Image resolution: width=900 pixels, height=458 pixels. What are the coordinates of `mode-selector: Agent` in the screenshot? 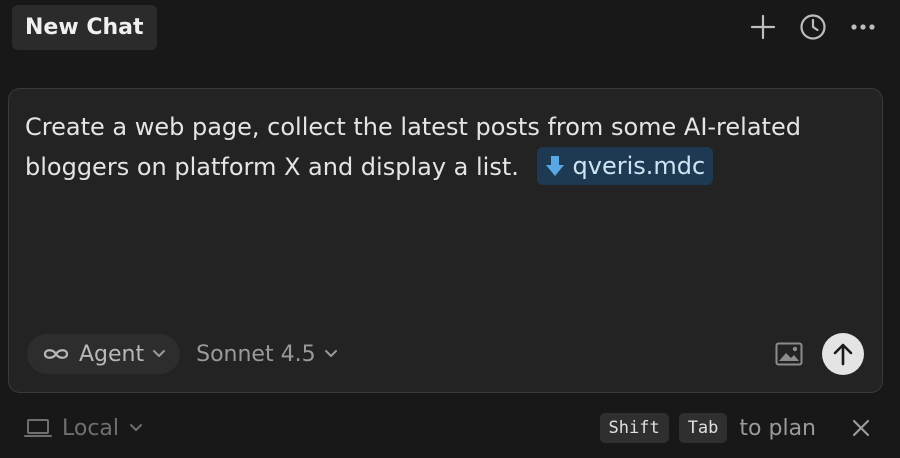 It's located at (104, 354).